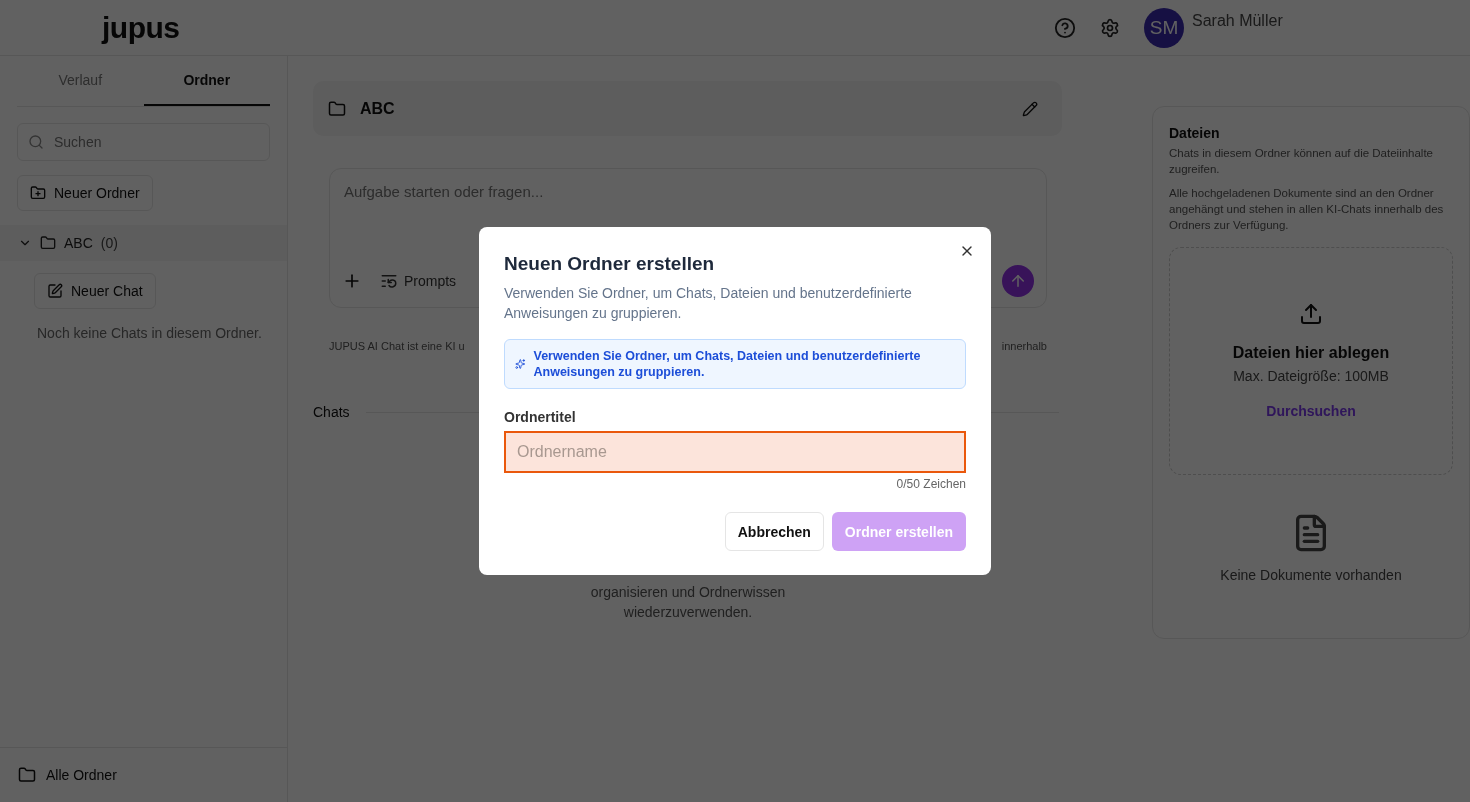 This screenshot has height=802, width=1470. Describe the element at coordinates (1110, 27) in the screenshot. I see `settings-icon` at that location.